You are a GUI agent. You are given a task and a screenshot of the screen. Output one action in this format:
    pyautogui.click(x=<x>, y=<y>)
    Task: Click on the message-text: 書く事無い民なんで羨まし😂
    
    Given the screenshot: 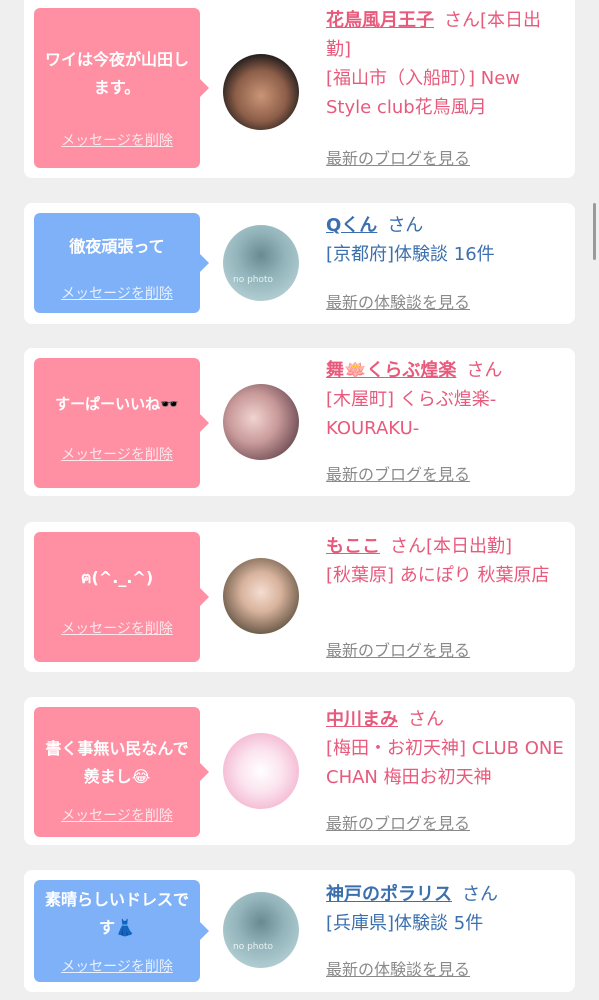 What is the action you would take?
    pyautogui.click(x=117, y=762)
    